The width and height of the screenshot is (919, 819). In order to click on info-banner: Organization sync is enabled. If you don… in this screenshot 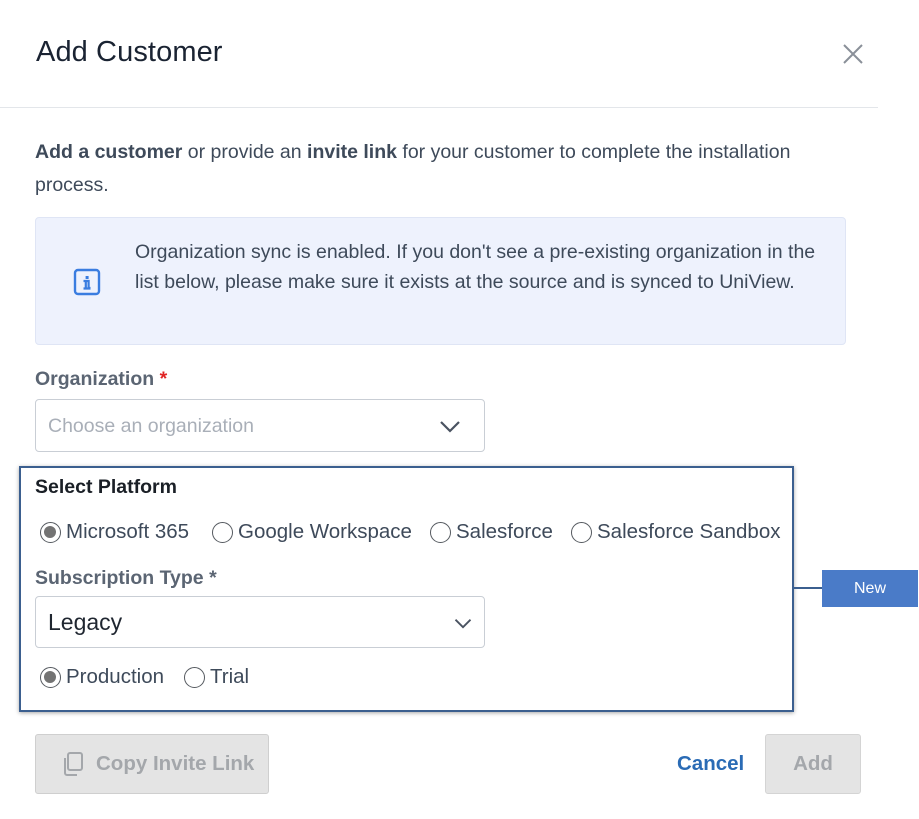, I will do `click(440, 281)`.